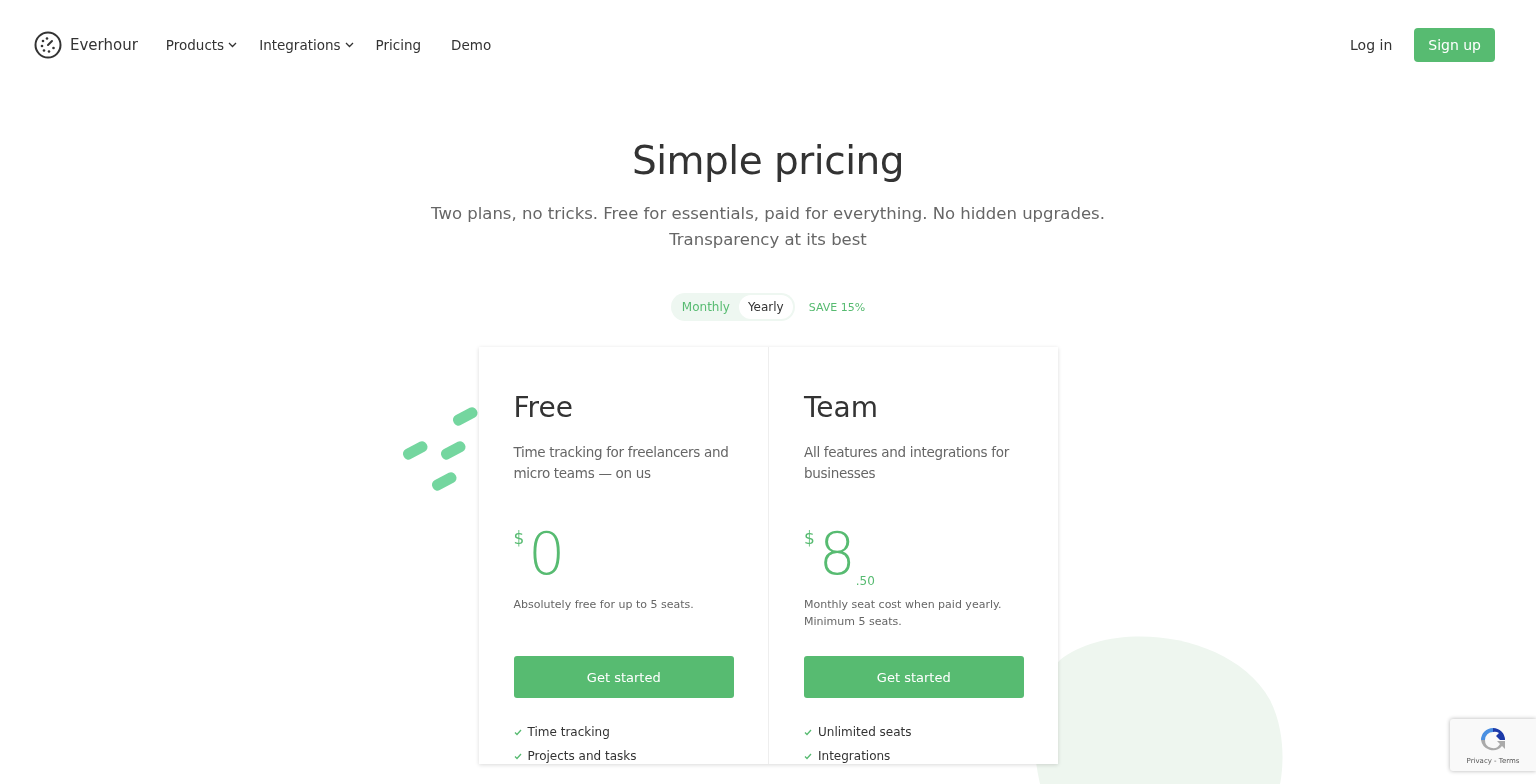 Image resolution: width=1536 pixels, height=784 pixels. What do you see at coordinates (547, 554) in the screenshot?
I see `plan-price: 0` at bounding box center [547, 554].